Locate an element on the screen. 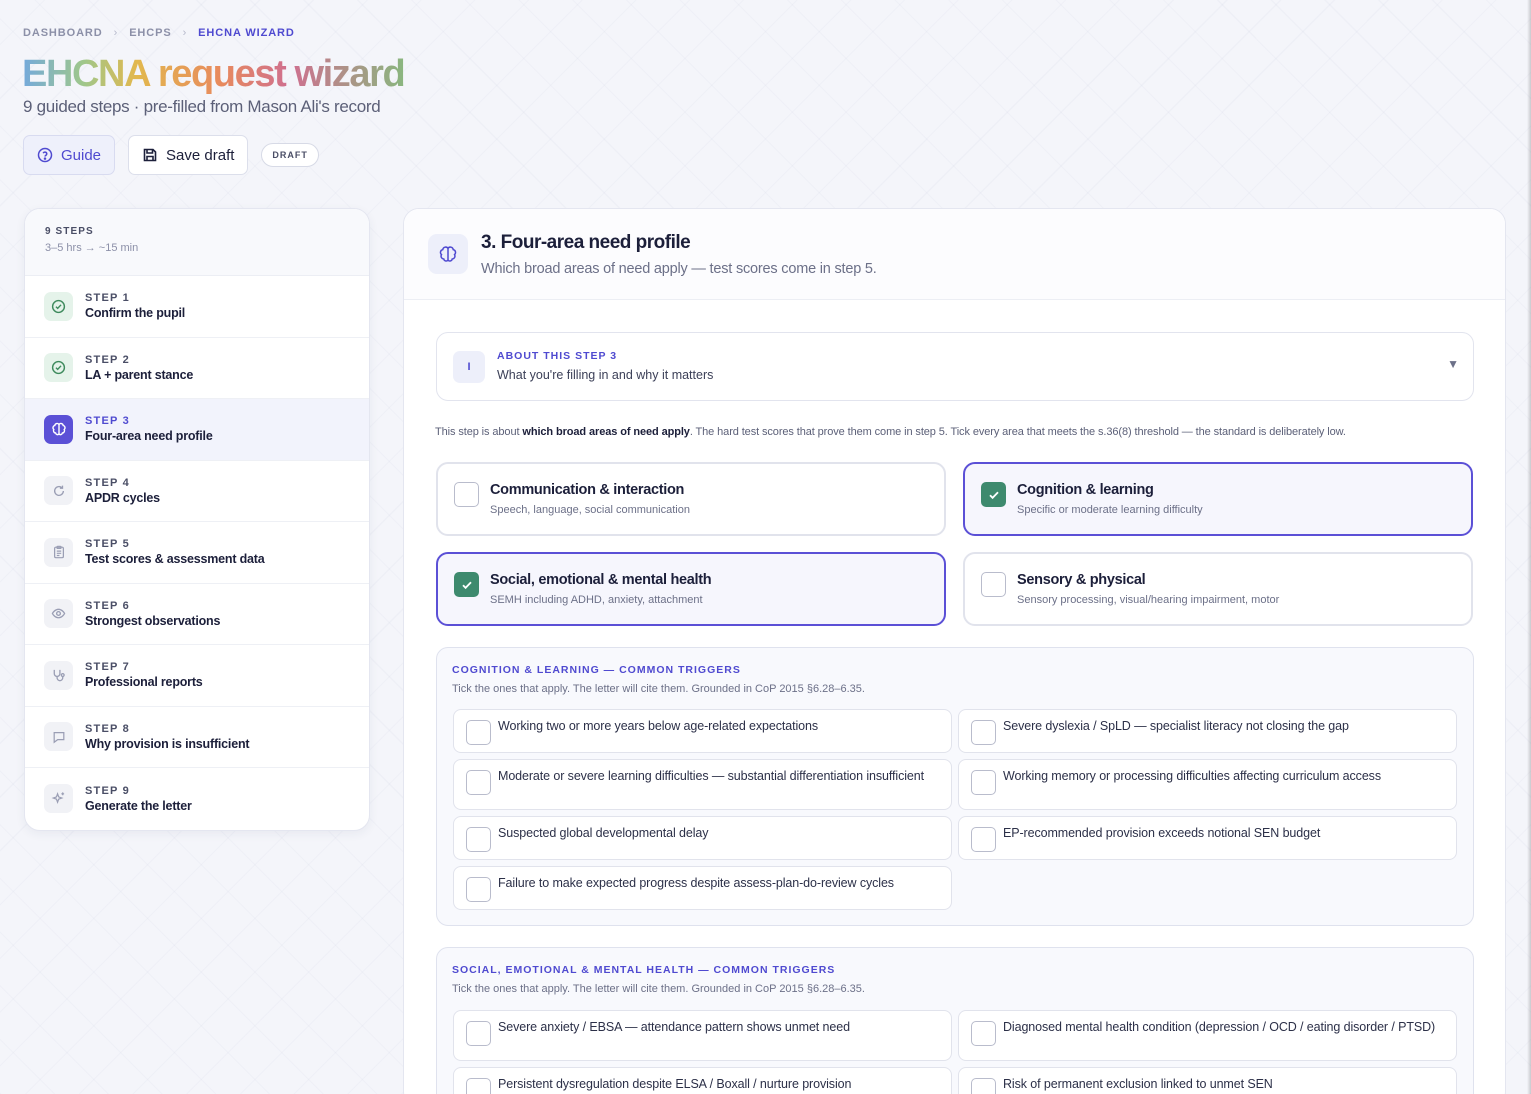  step-label: Generate the letter is located at coordinates (138, 805).